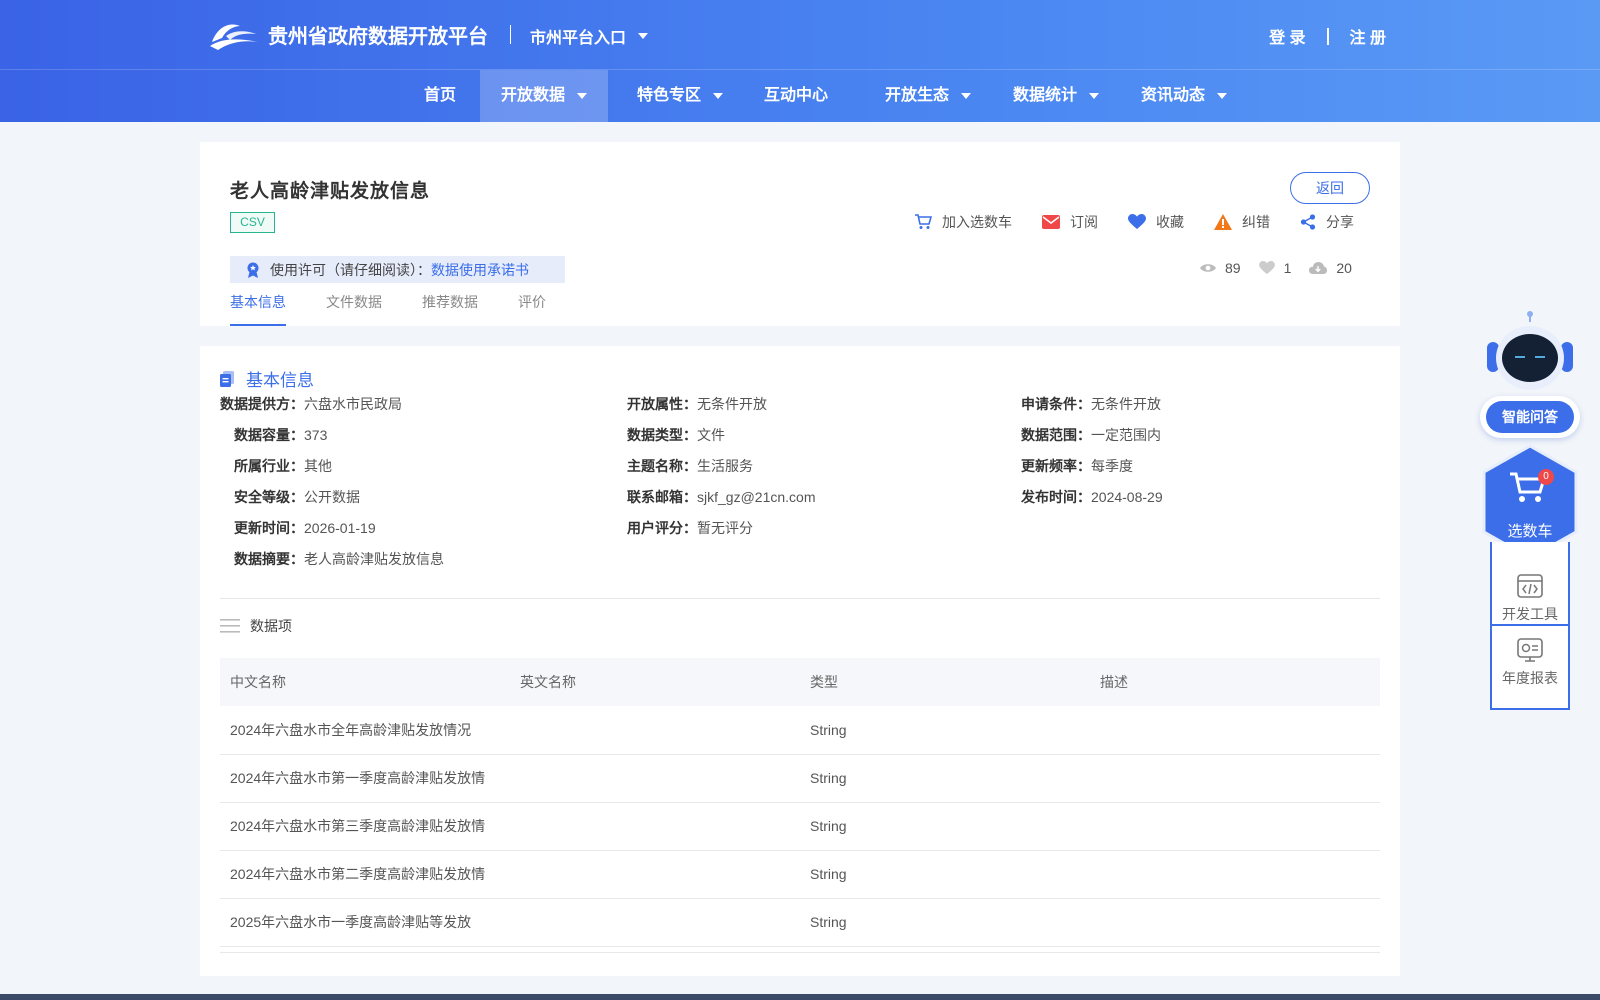 This screenshot has height=1000, width=1600. Describe the element at coordinates (1287, 36) in the screenshot. I see `login-link: 登 录` at that location.